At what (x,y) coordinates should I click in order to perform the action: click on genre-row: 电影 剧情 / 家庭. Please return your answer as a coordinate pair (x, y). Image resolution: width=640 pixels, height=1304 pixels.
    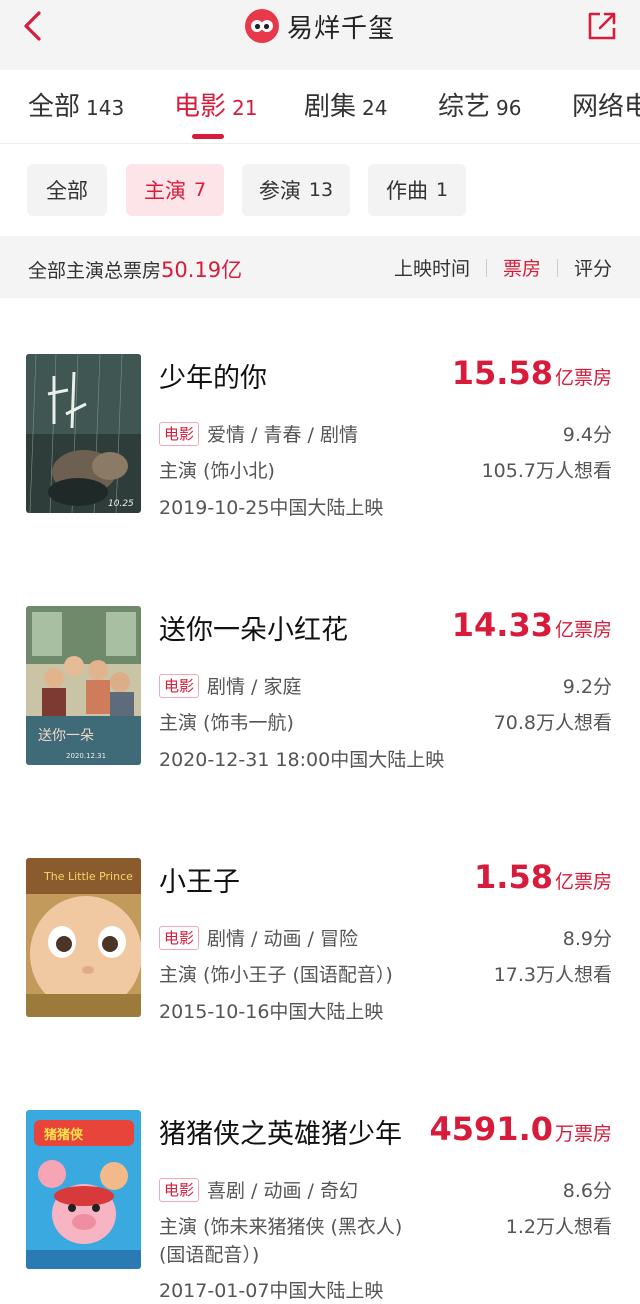
    Looking at the image, I should click on (230, 685).